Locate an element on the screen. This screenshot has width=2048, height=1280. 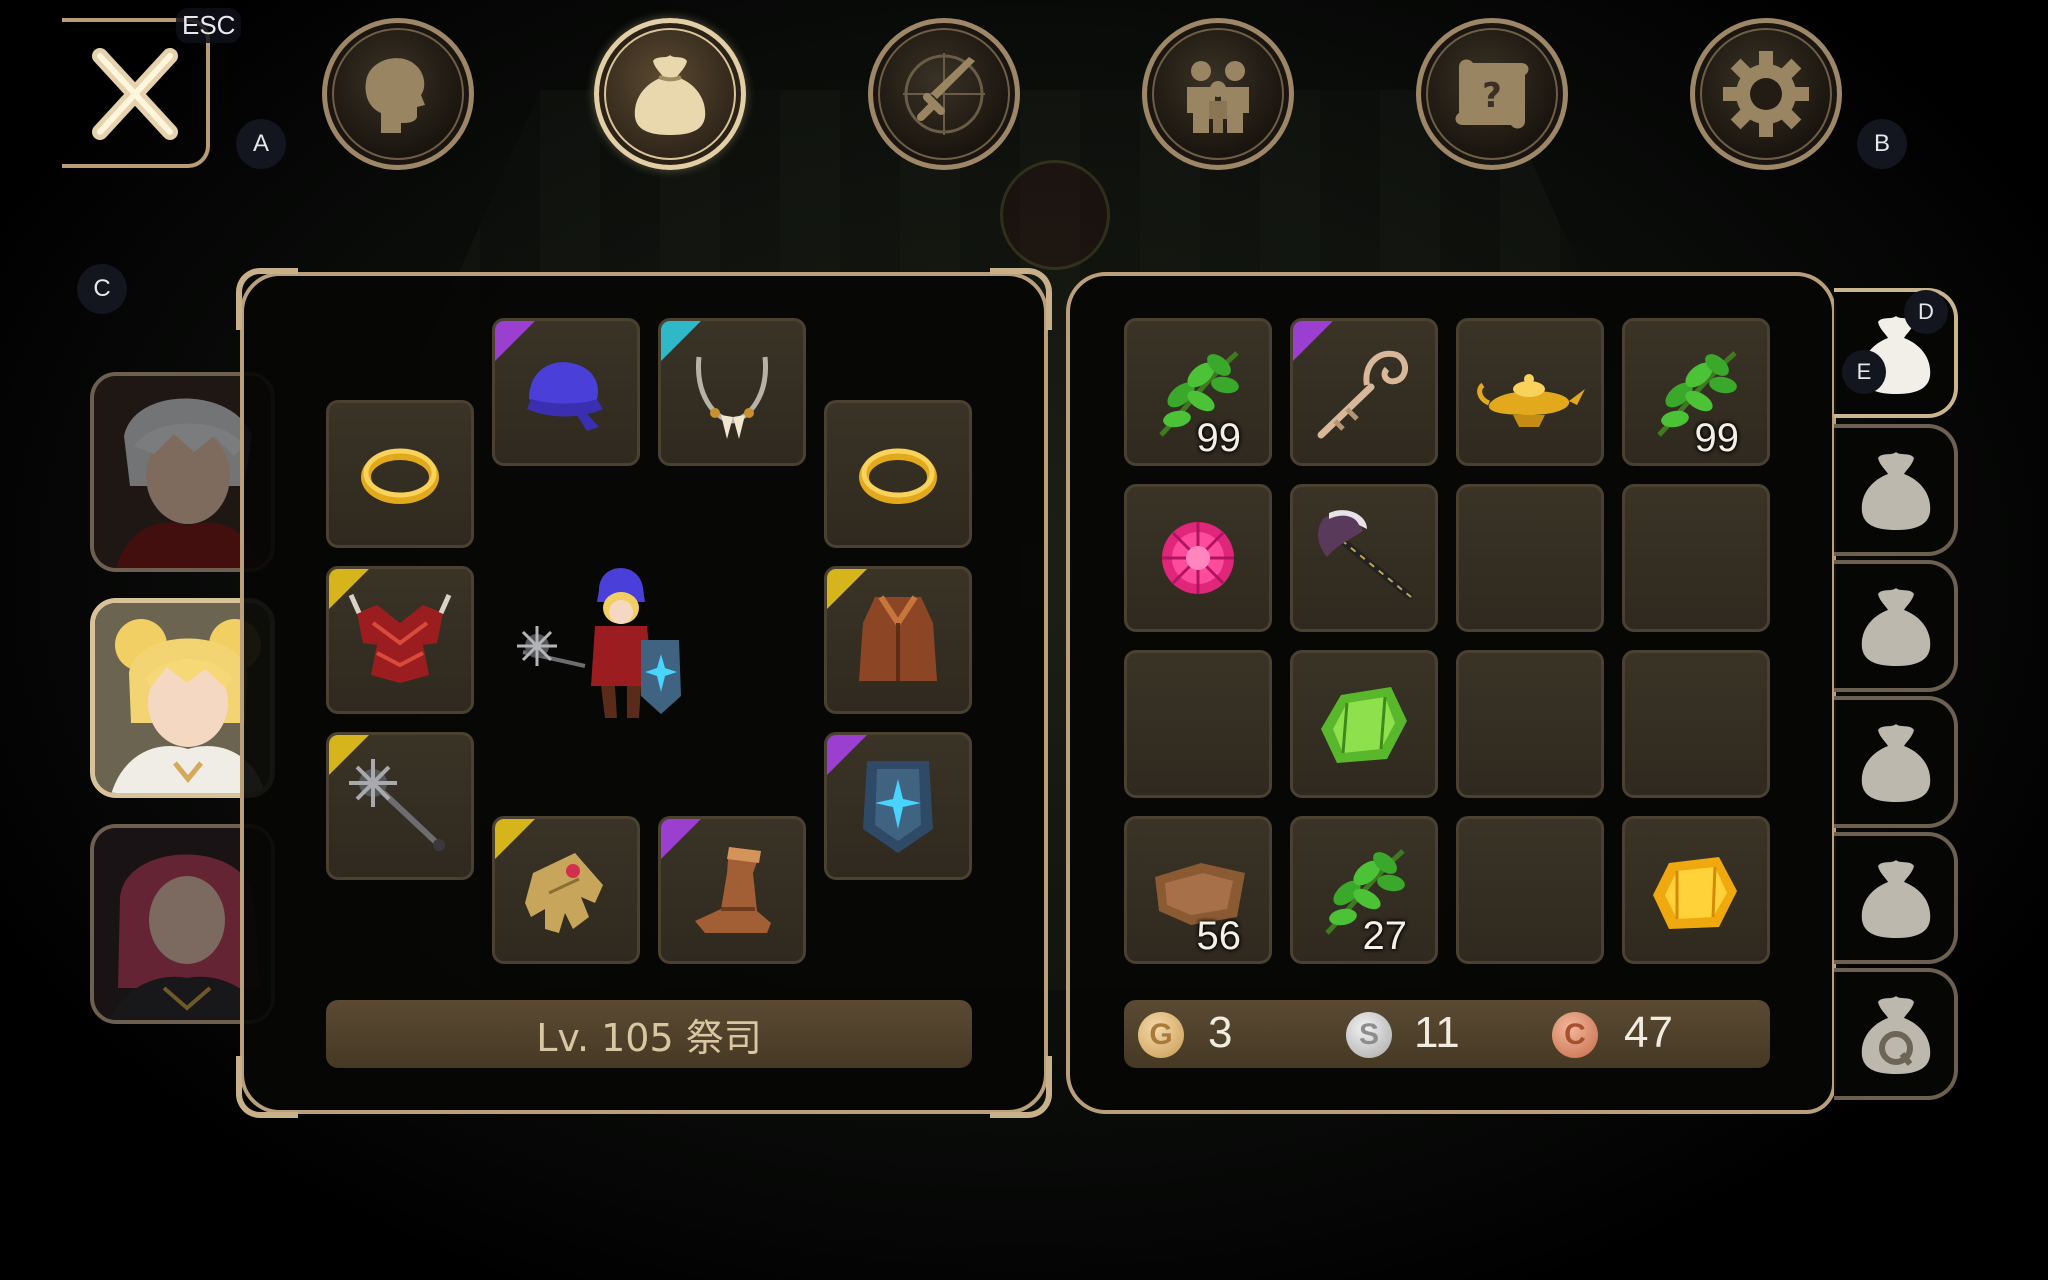
pink-gem-icon is located at coordinates (1198, 558).